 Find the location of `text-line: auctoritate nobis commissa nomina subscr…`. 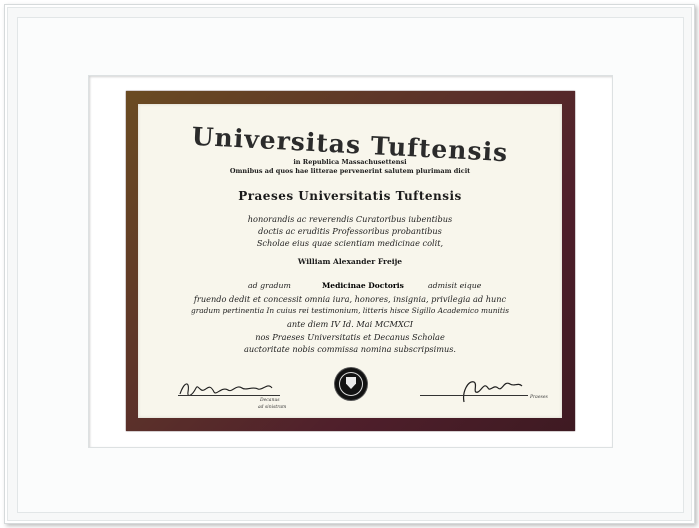

text-line: auctoritate nobis commissa nomina subscr… is located at coordinates (350, 349).